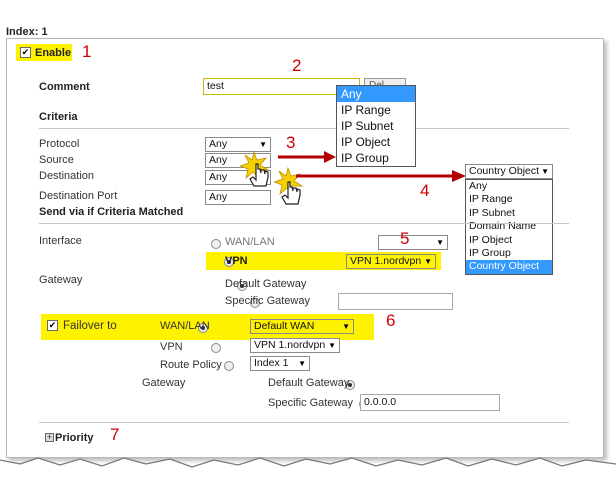  I want to click on source-value: Any, so click(218, 160).